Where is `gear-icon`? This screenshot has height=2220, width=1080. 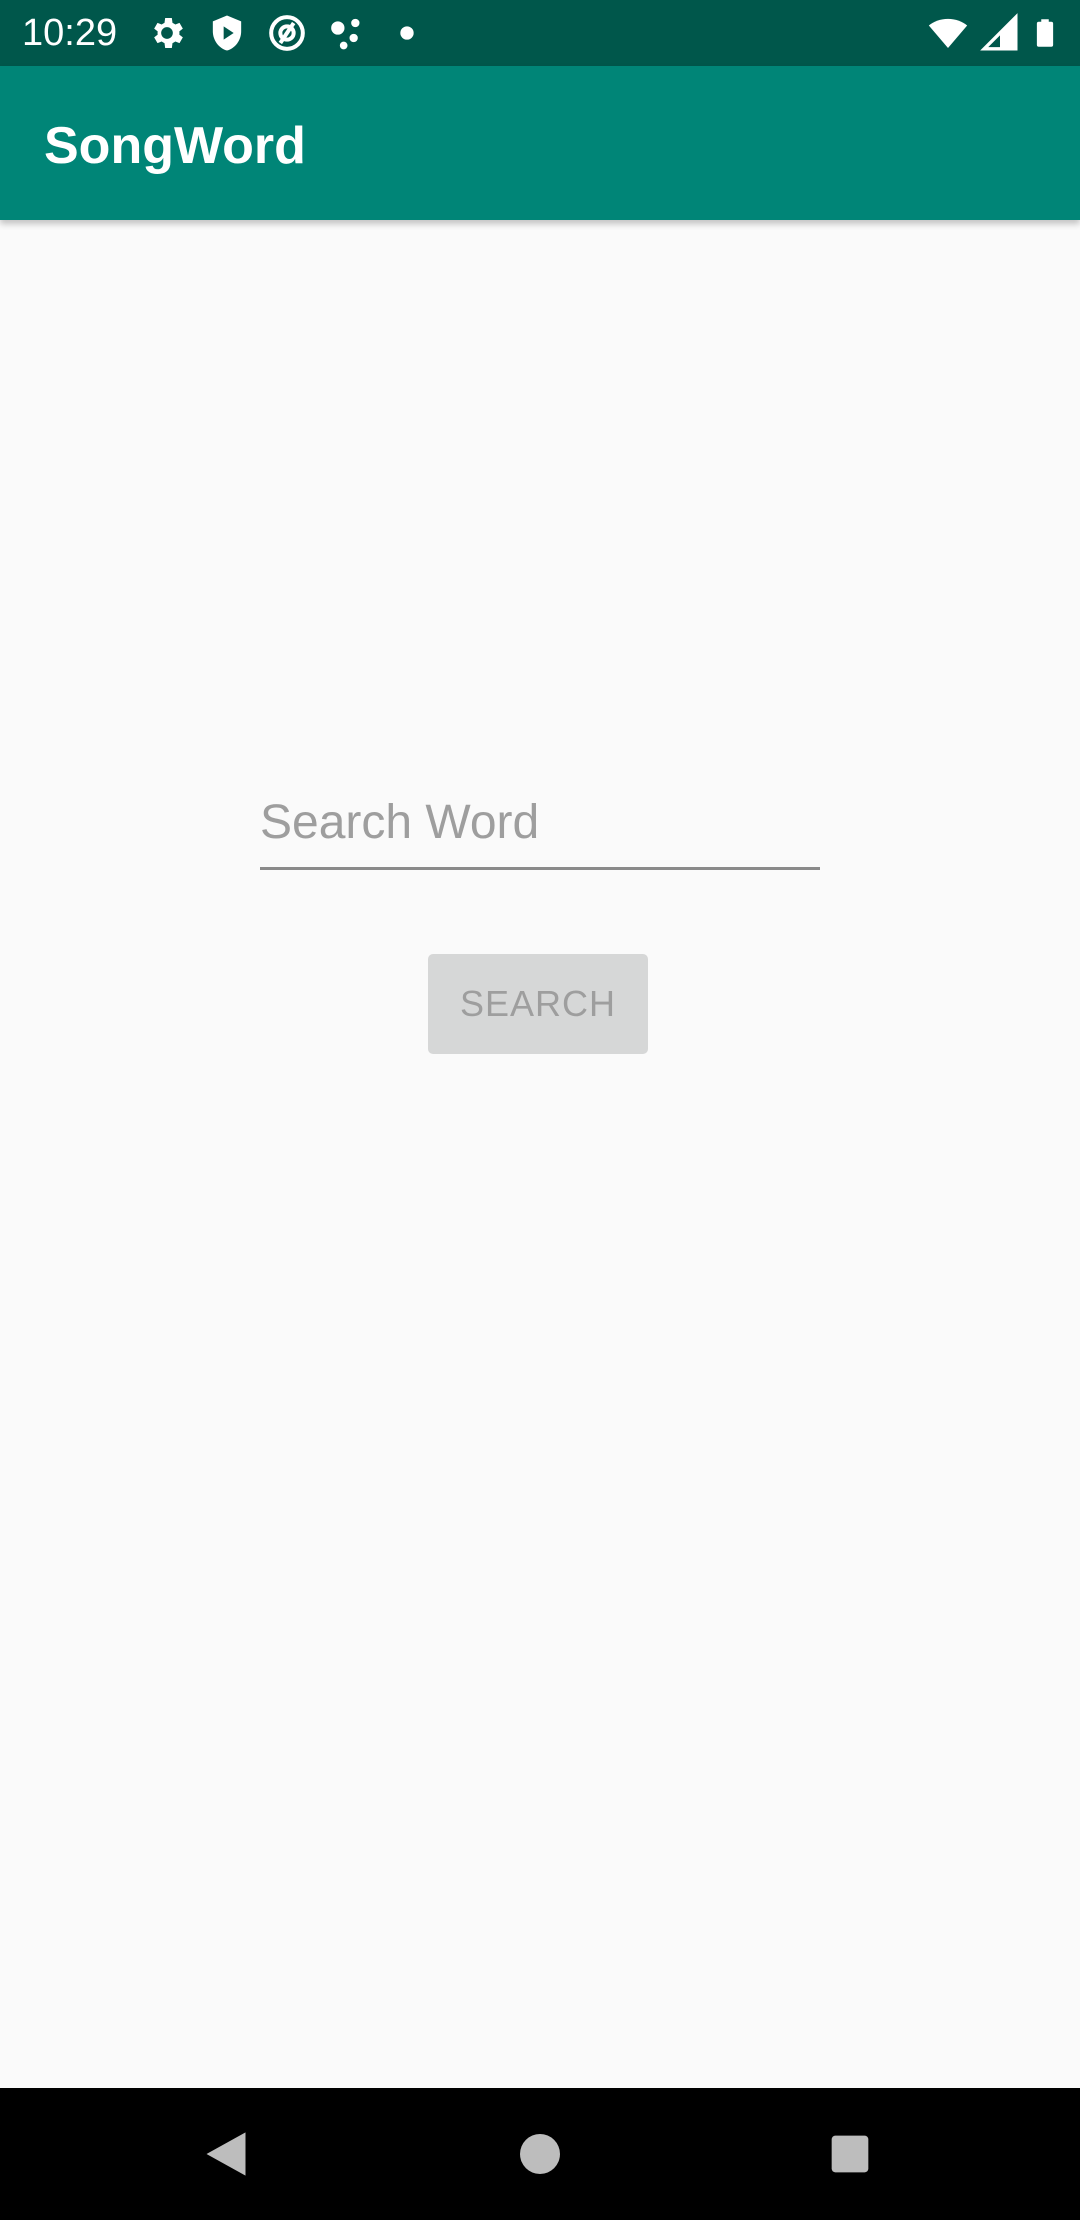 gear-icon is located at coordinates (168, 33).